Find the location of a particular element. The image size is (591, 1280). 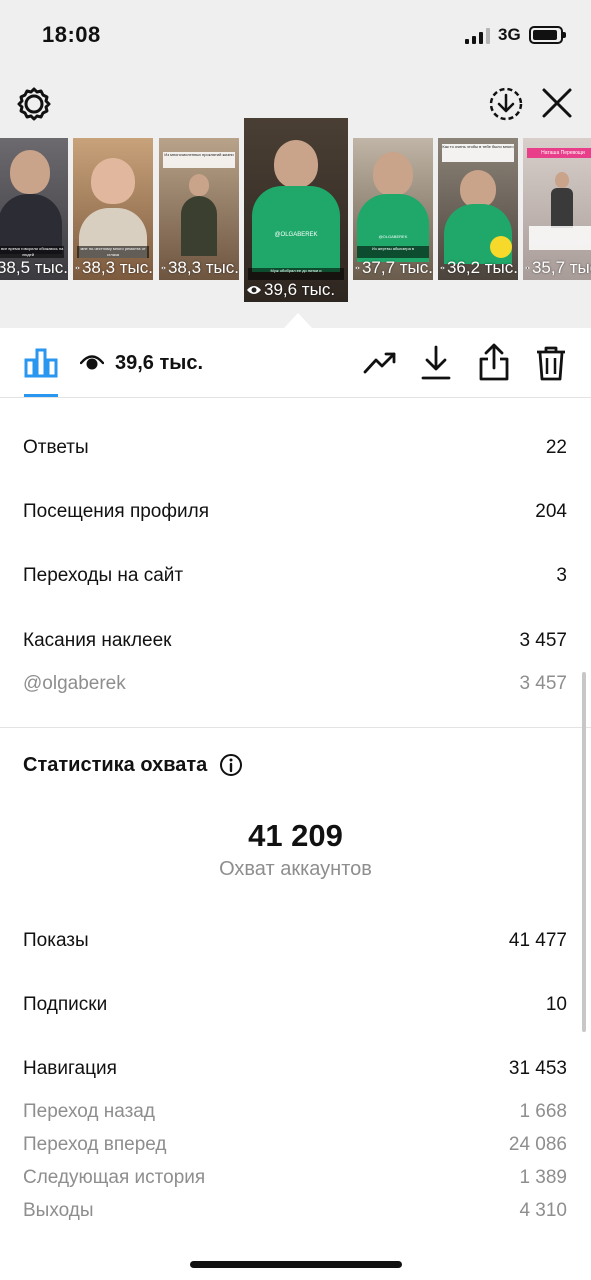

selection-pointer is located at coordinates (298, 320).